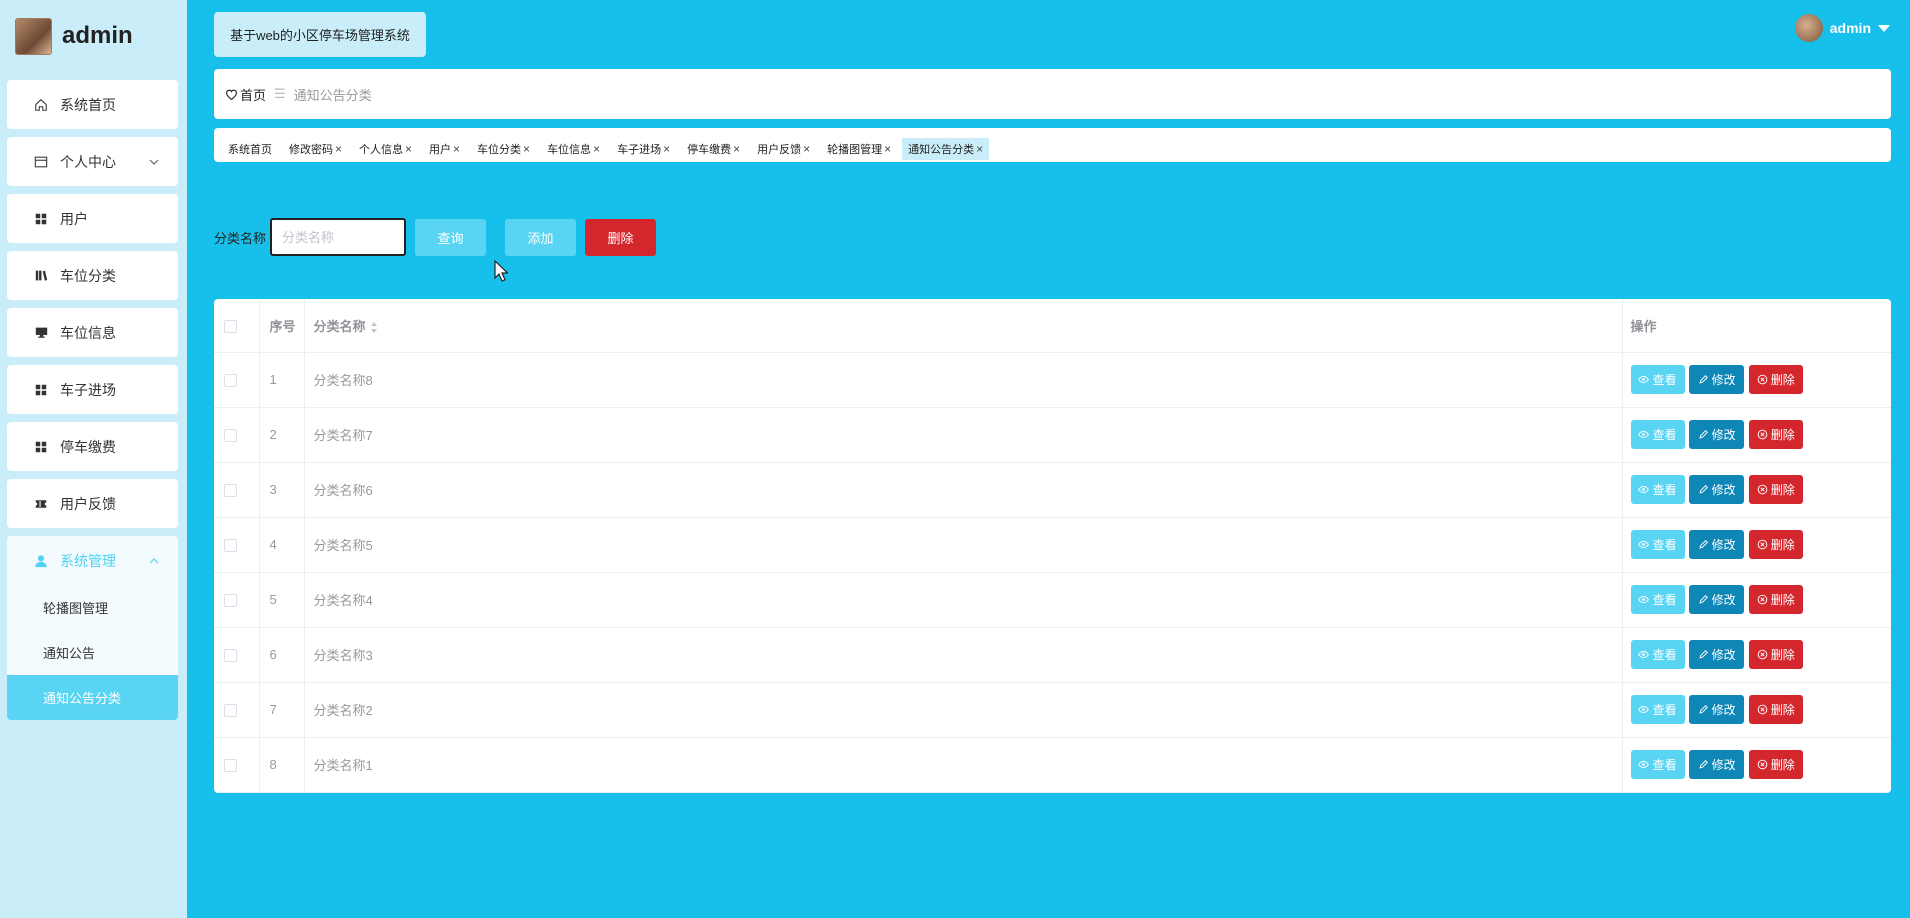 The image size is (1910, 918). I want to click on tag-label: 用户, so click(440, 150).